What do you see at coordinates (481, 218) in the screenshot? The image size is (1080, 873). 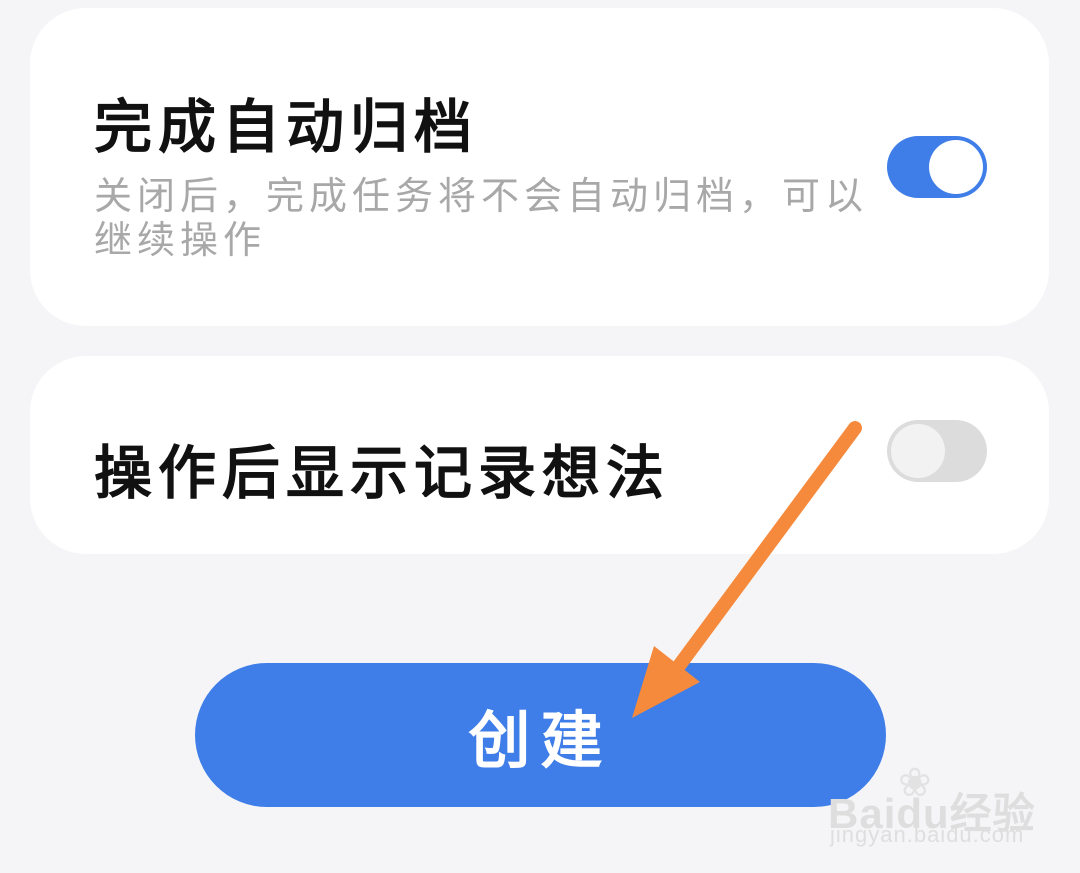 I see `auto-archive-description: 关闭后，完成任务将不会自动归档，可以继续操作` at bounding box center [481, 218].